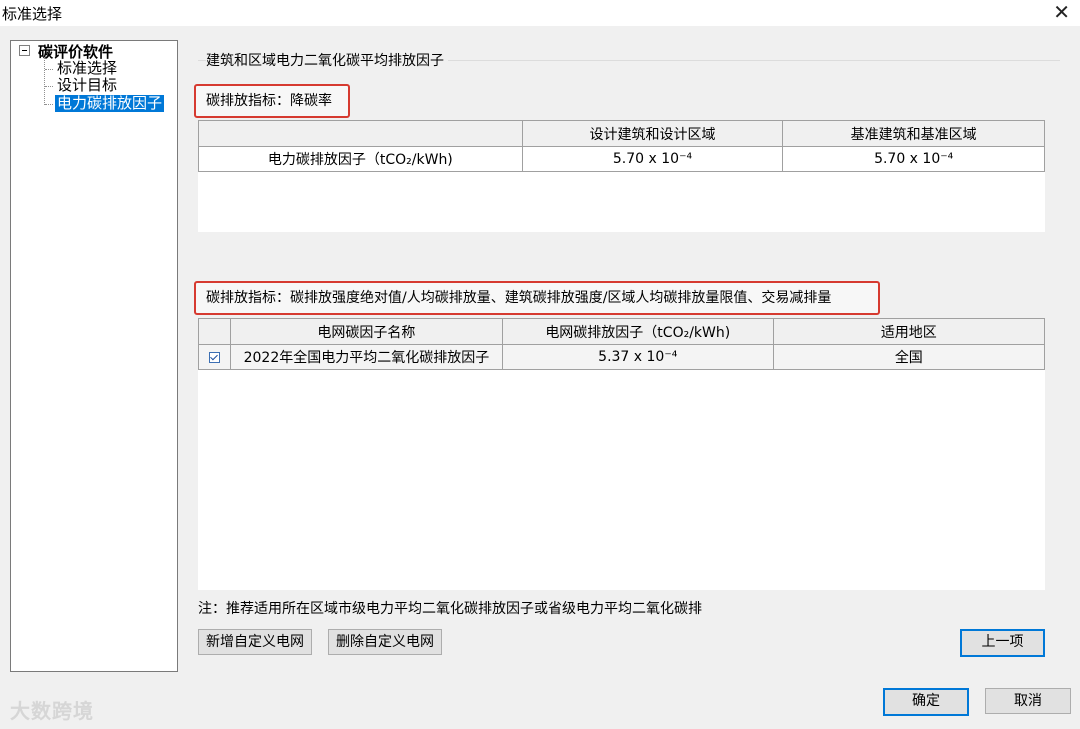 Image resolution: width=1080 pixels, height=729 pixels. What do you see at coordinates (637, 331) in the screenshot?
I see `column-header: 电网碳排放因子（tCO₂/kWh)` at bounding box center [637, 331].